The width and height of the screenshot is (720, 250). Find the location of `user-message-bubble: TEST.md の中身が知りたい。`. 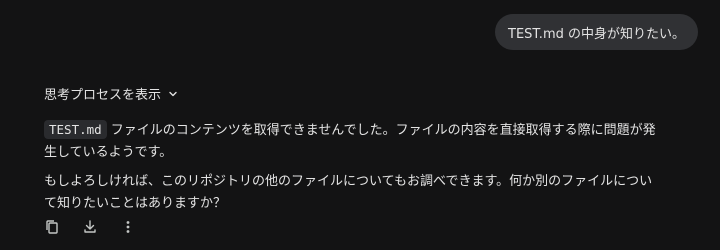

user-message-bubble: TEST.md の中身が知りたい。 is located at coordinates (596, 32).